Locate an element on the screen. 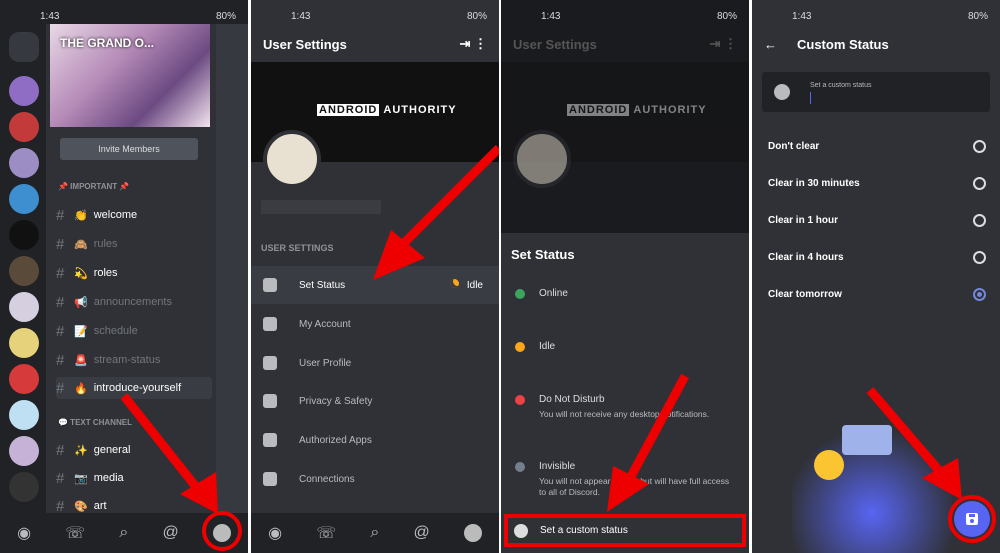 This screenshot has width=1000, height=553. row-label: My Account is located at coordinates (325, 324).